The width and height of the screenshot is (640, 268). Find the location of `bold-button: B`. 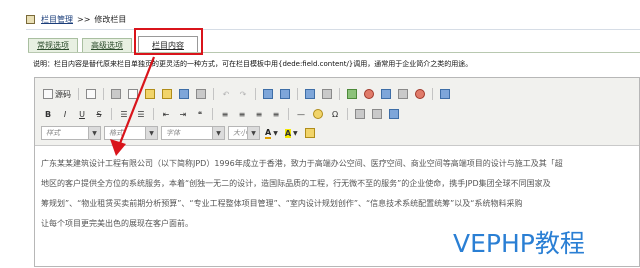

bold-button: B is located at coordinates (48, 114).